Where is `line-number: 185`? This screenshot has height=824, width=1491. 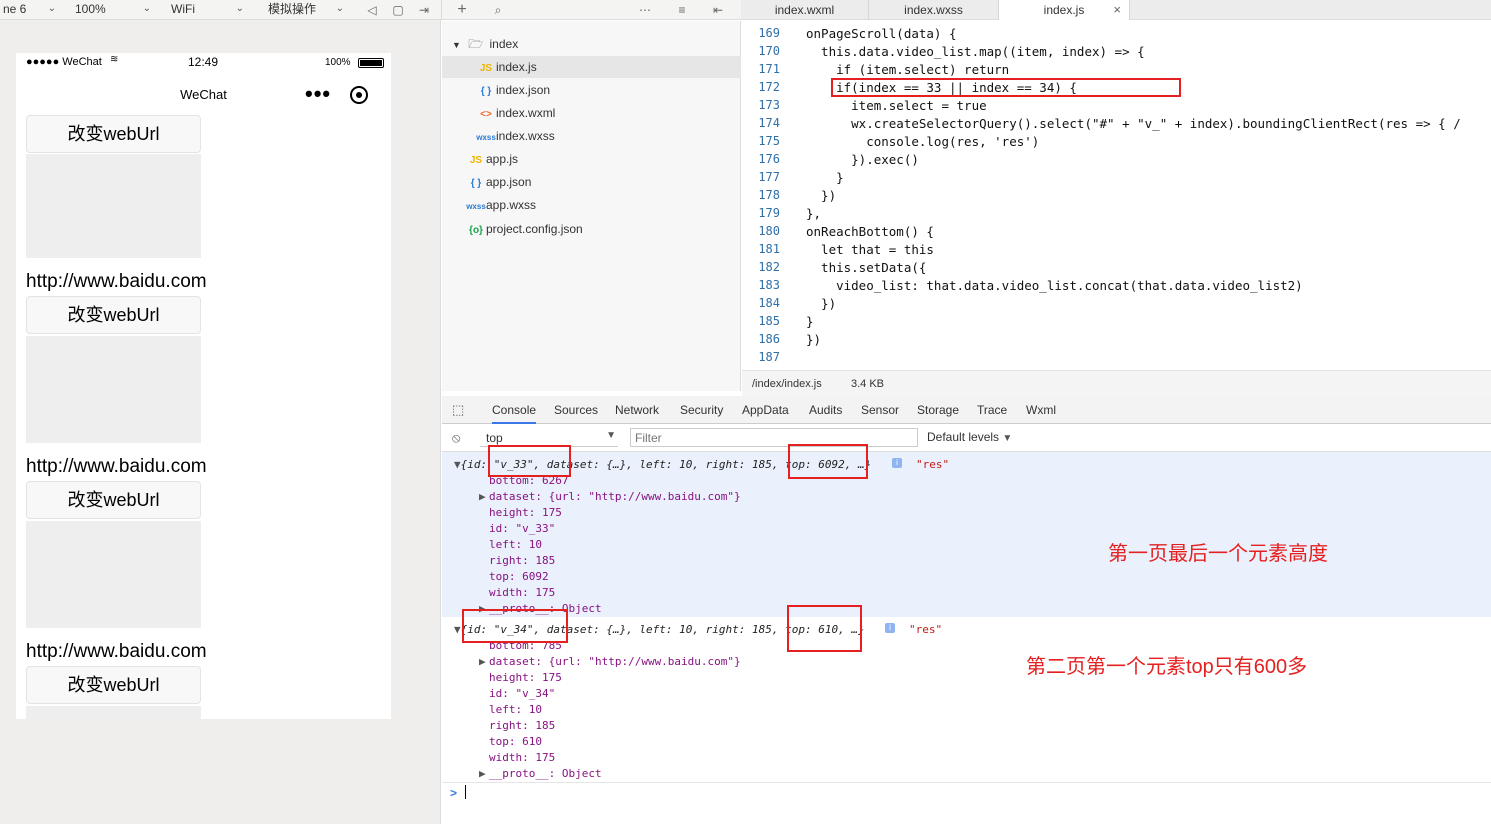 line-number: 185 is located at coordinates (769, 321).